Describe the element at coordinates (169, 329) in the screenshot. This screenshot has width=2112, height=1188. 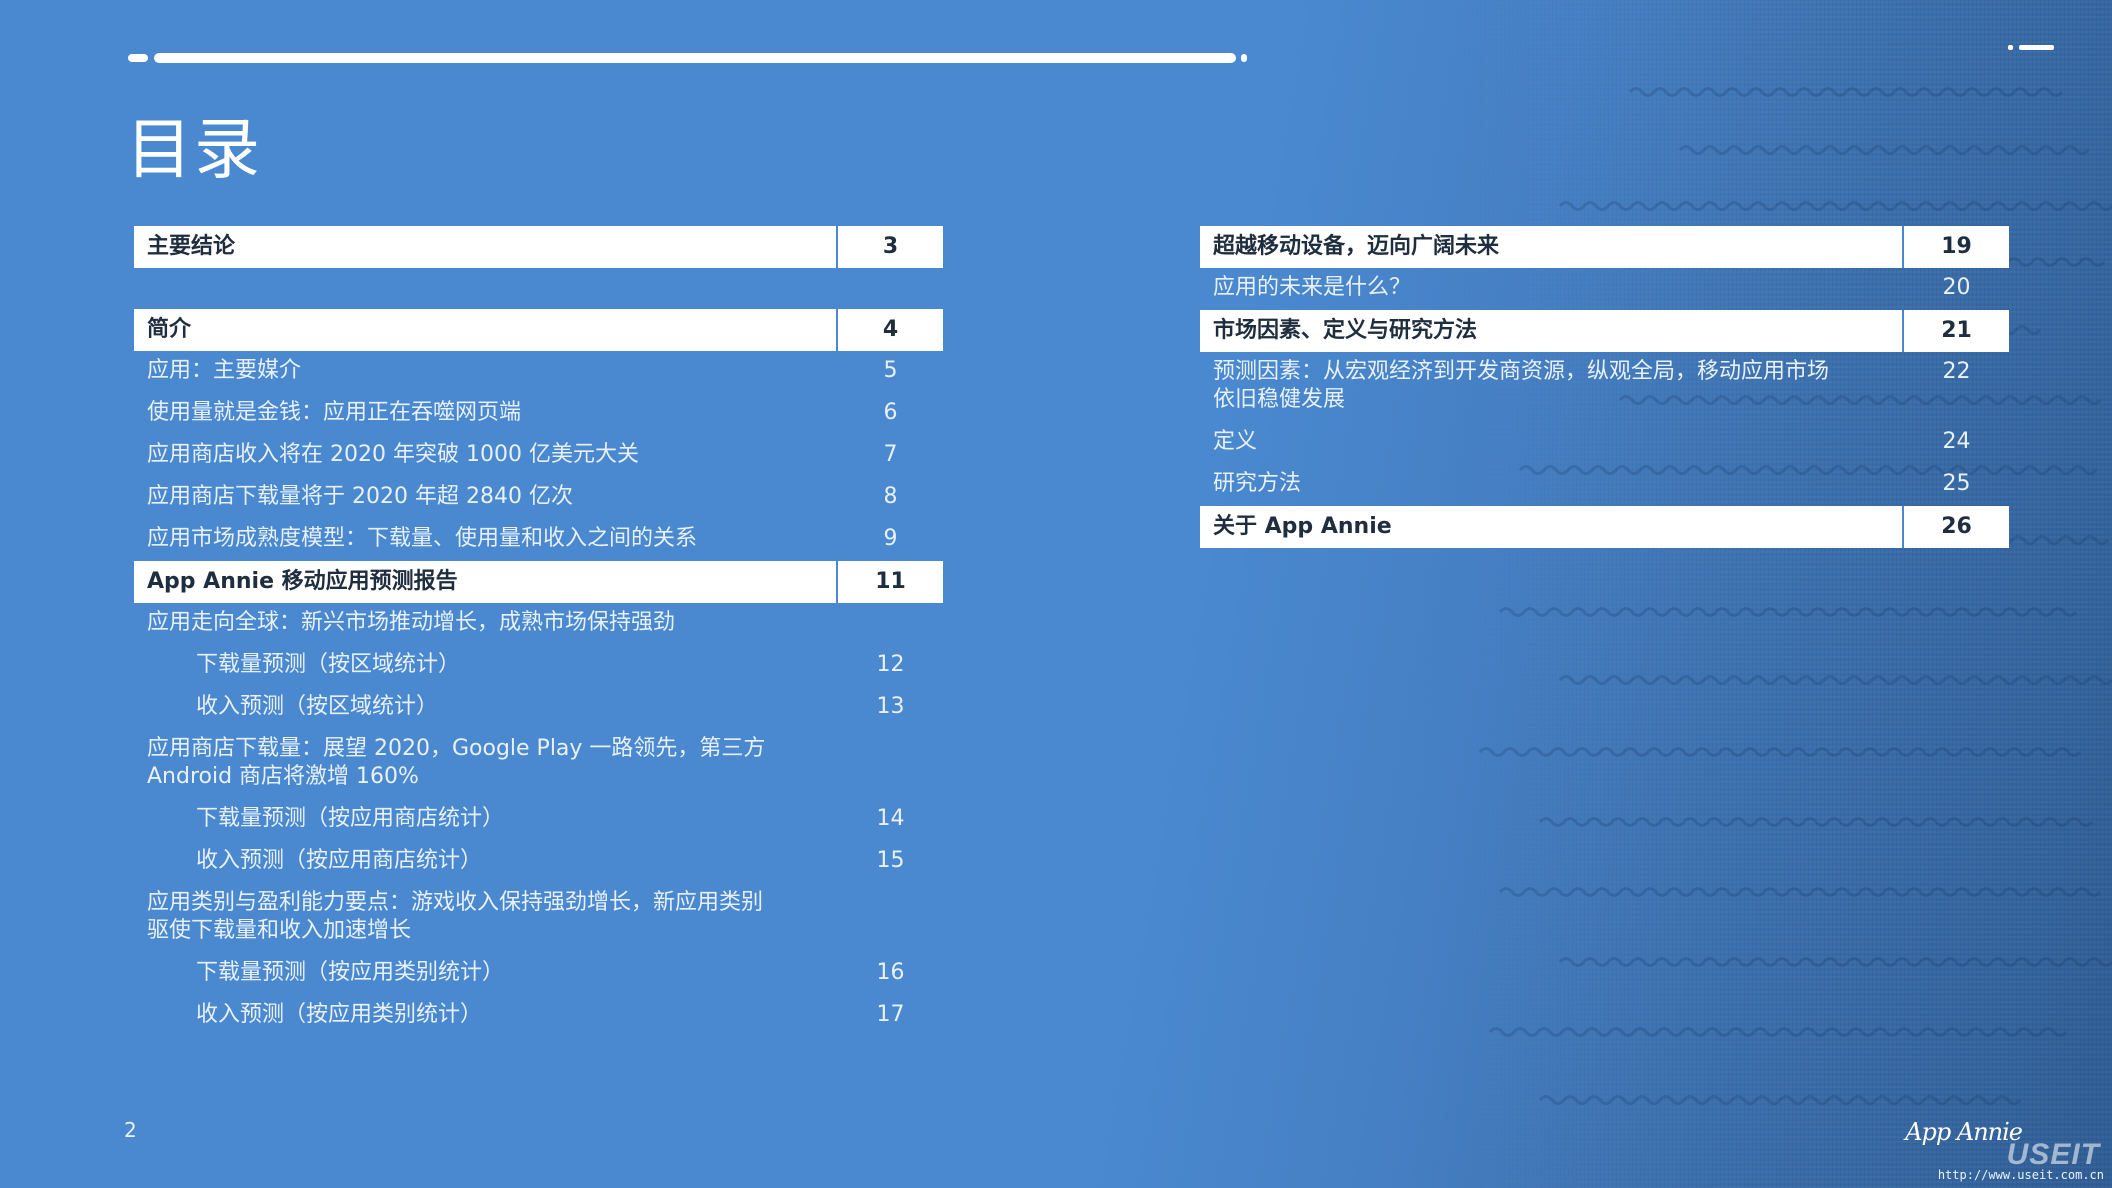
I see `toc-entry-title: 简介` at that location.